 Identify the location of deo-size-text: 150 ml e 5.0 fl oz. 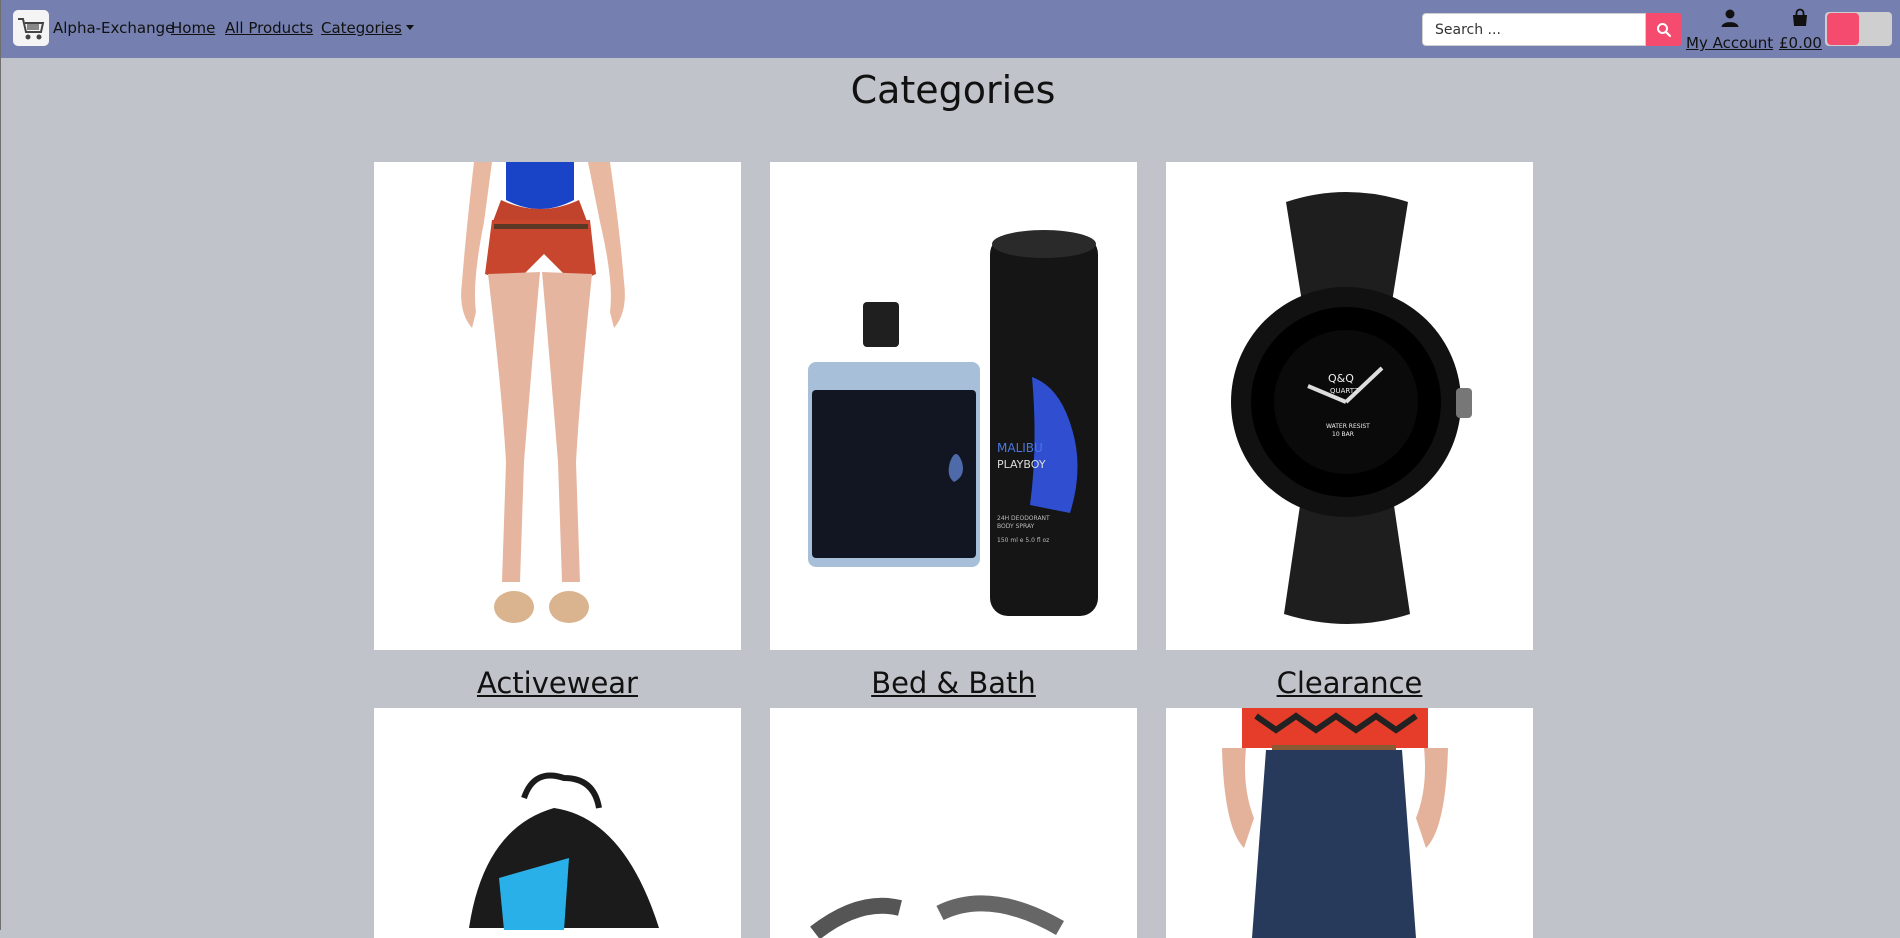
(1023, 540).